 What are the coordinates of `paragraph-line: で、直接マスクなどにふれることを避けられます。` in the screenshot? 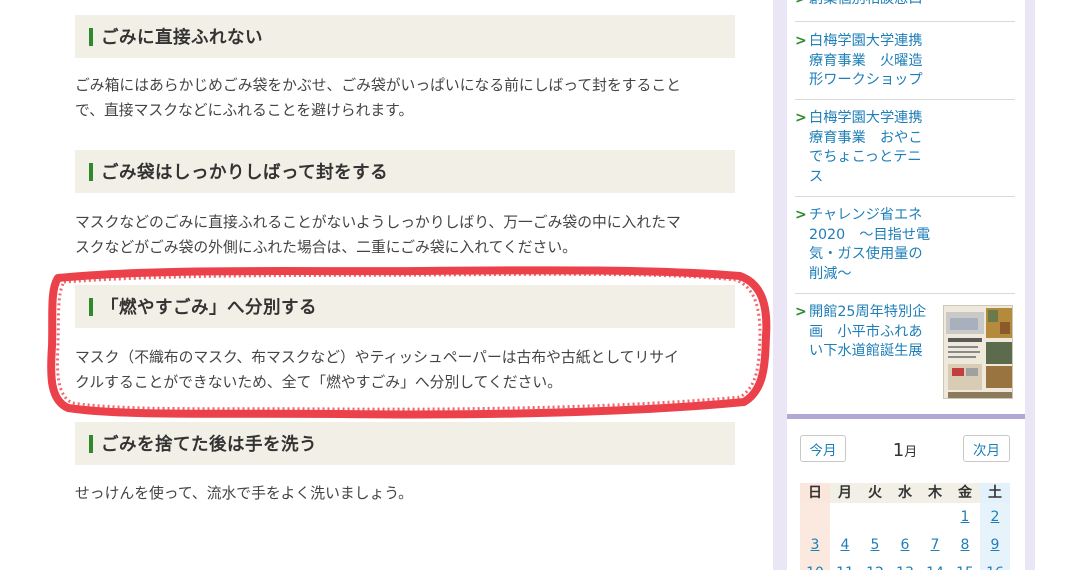 It's located at (244, 110).